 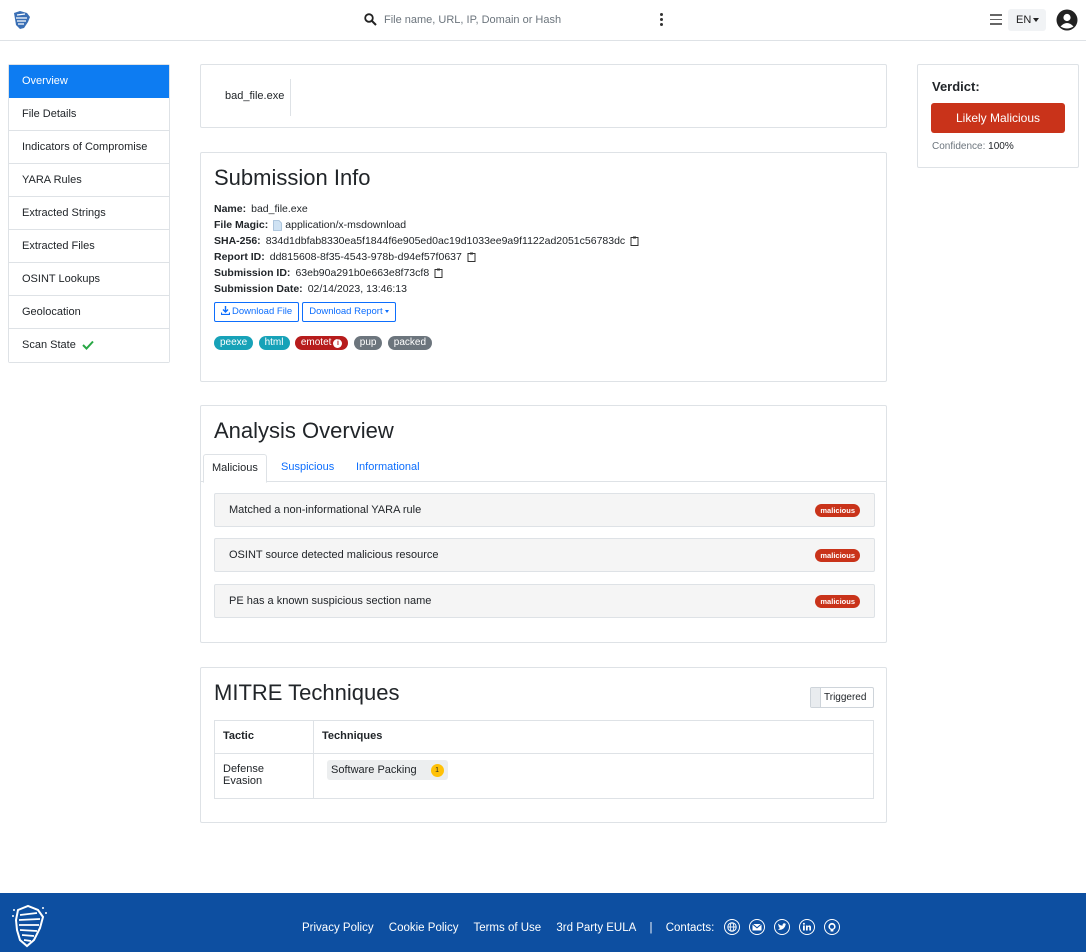 I want to click on confidence-label: Confidence:, so click(x=959, y=146).